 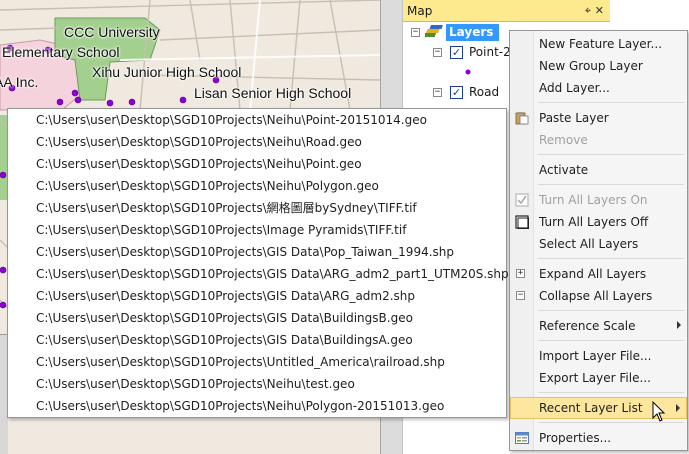 I want to click on map-label-xihu-junior-high: Xihu Junior High School, so click(x=167, y=72).